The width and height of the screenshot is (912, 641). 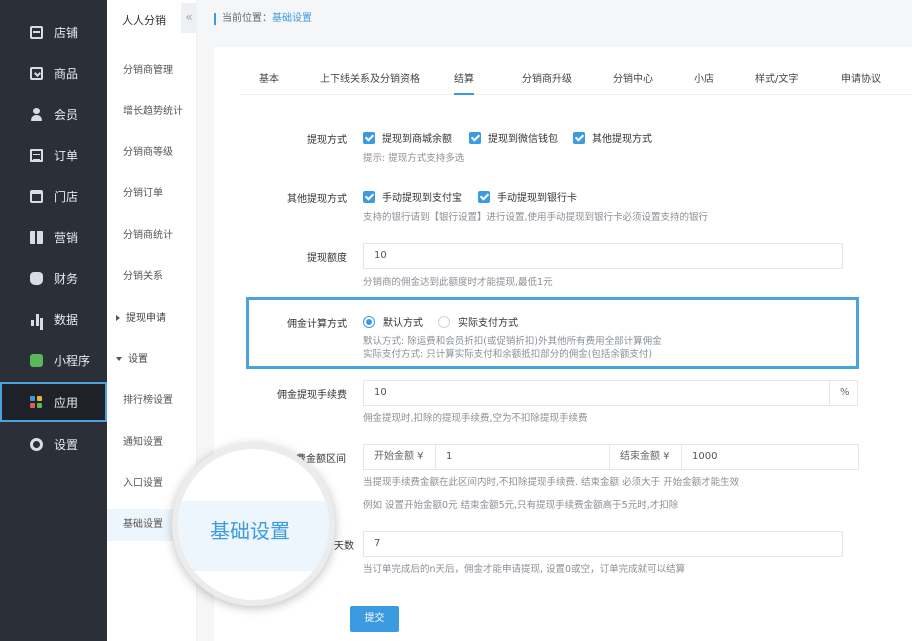 I want to click on actual-payment-radio: 实际支付方式, so click(x=478, y=321).